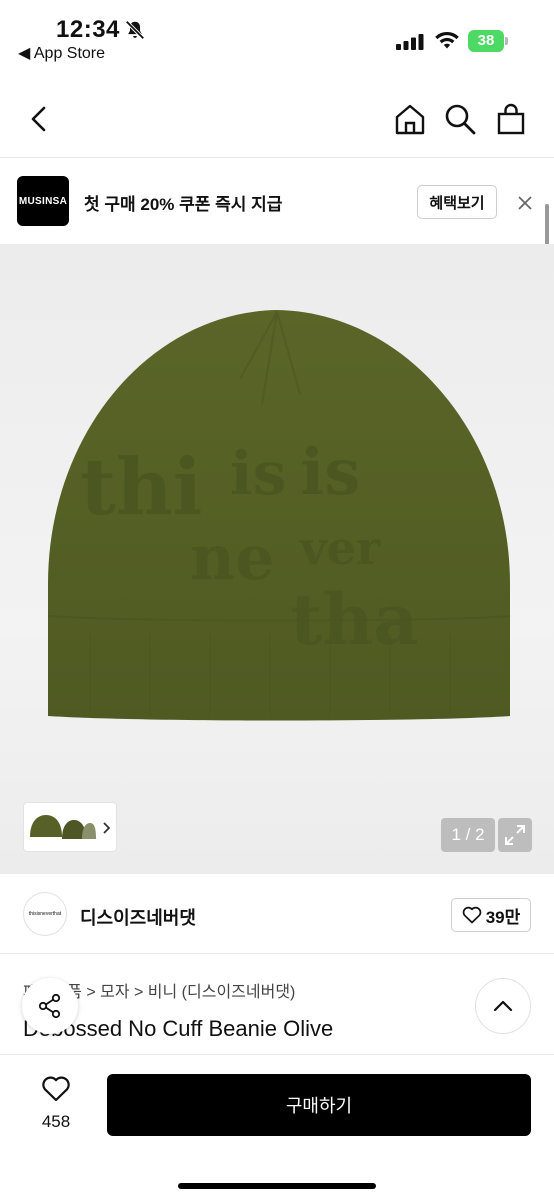 The image size is (554, 1200). I want to click on svg-text: thi, so click(141, 487).